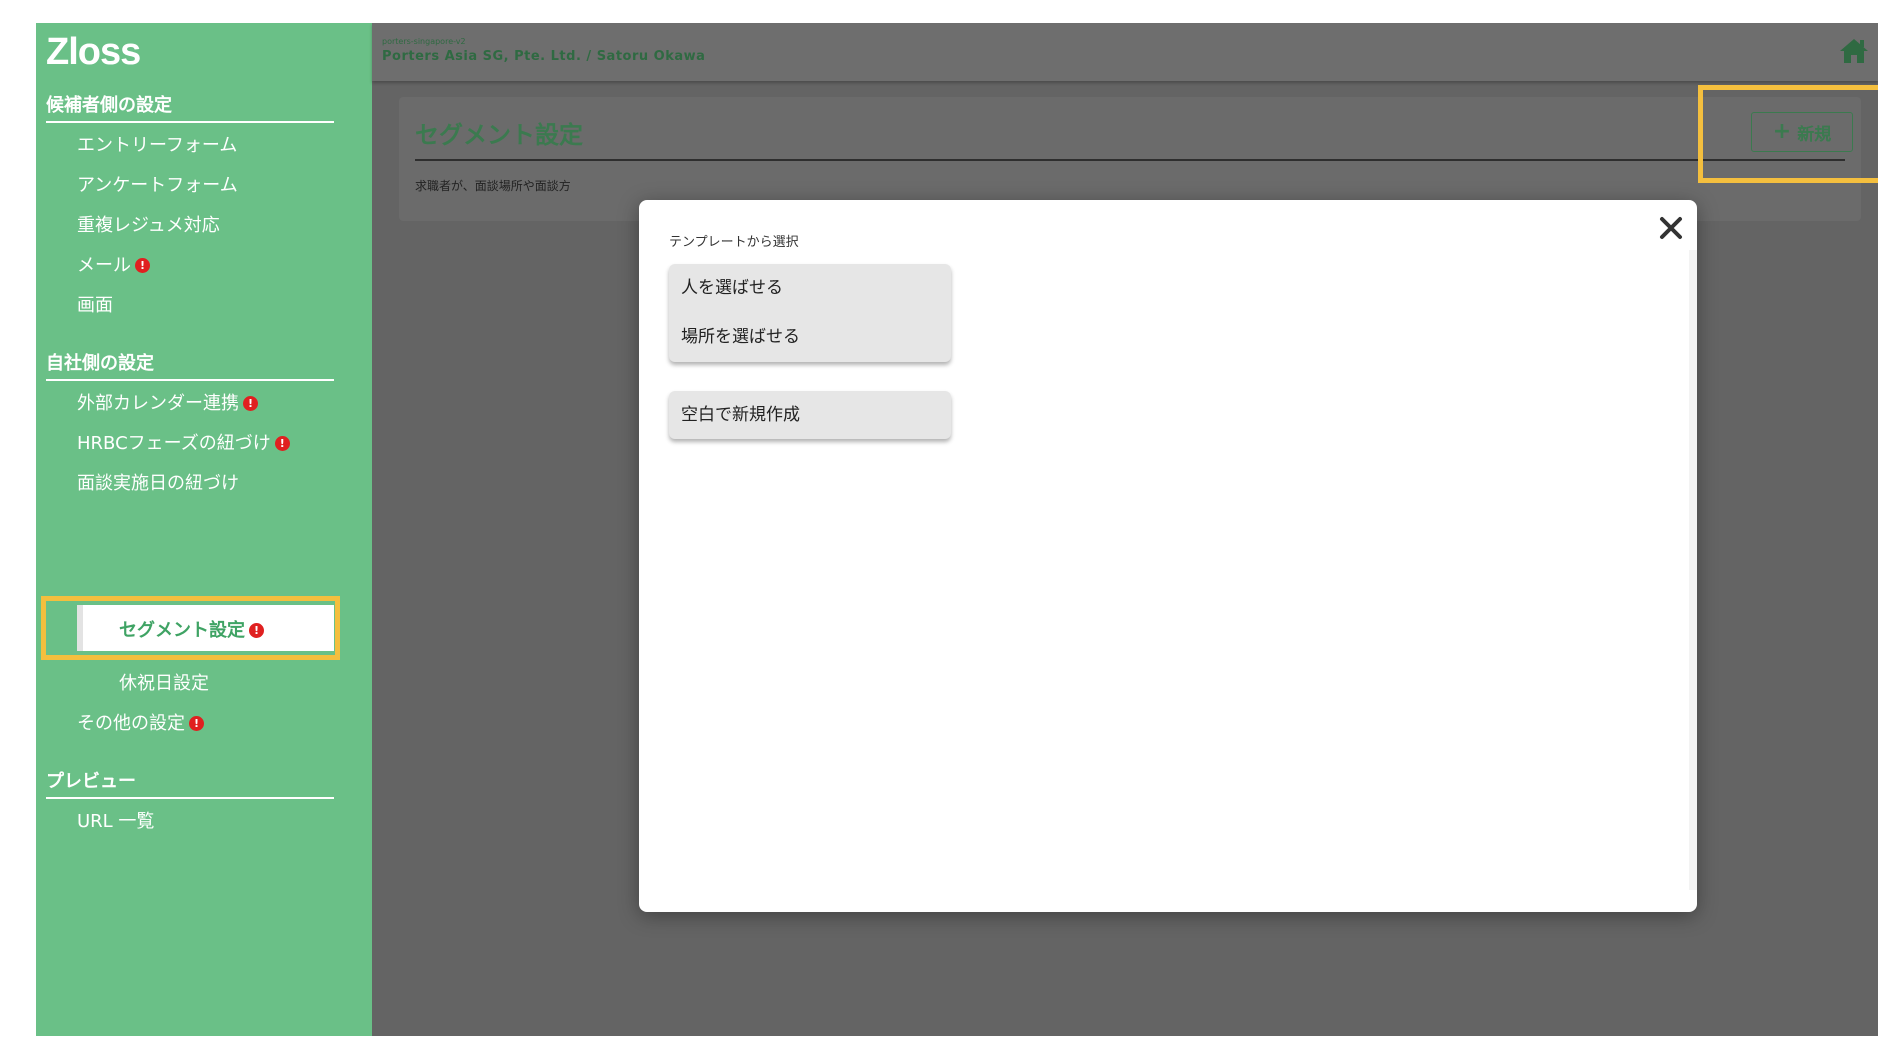 Image resolution: width=1902 pixels, height=1054 pixels. What do you see at coordinates (95, 304) in the screenshot?
I see `sidebar-item-screen: 画面` at bounding box center [95, 304].